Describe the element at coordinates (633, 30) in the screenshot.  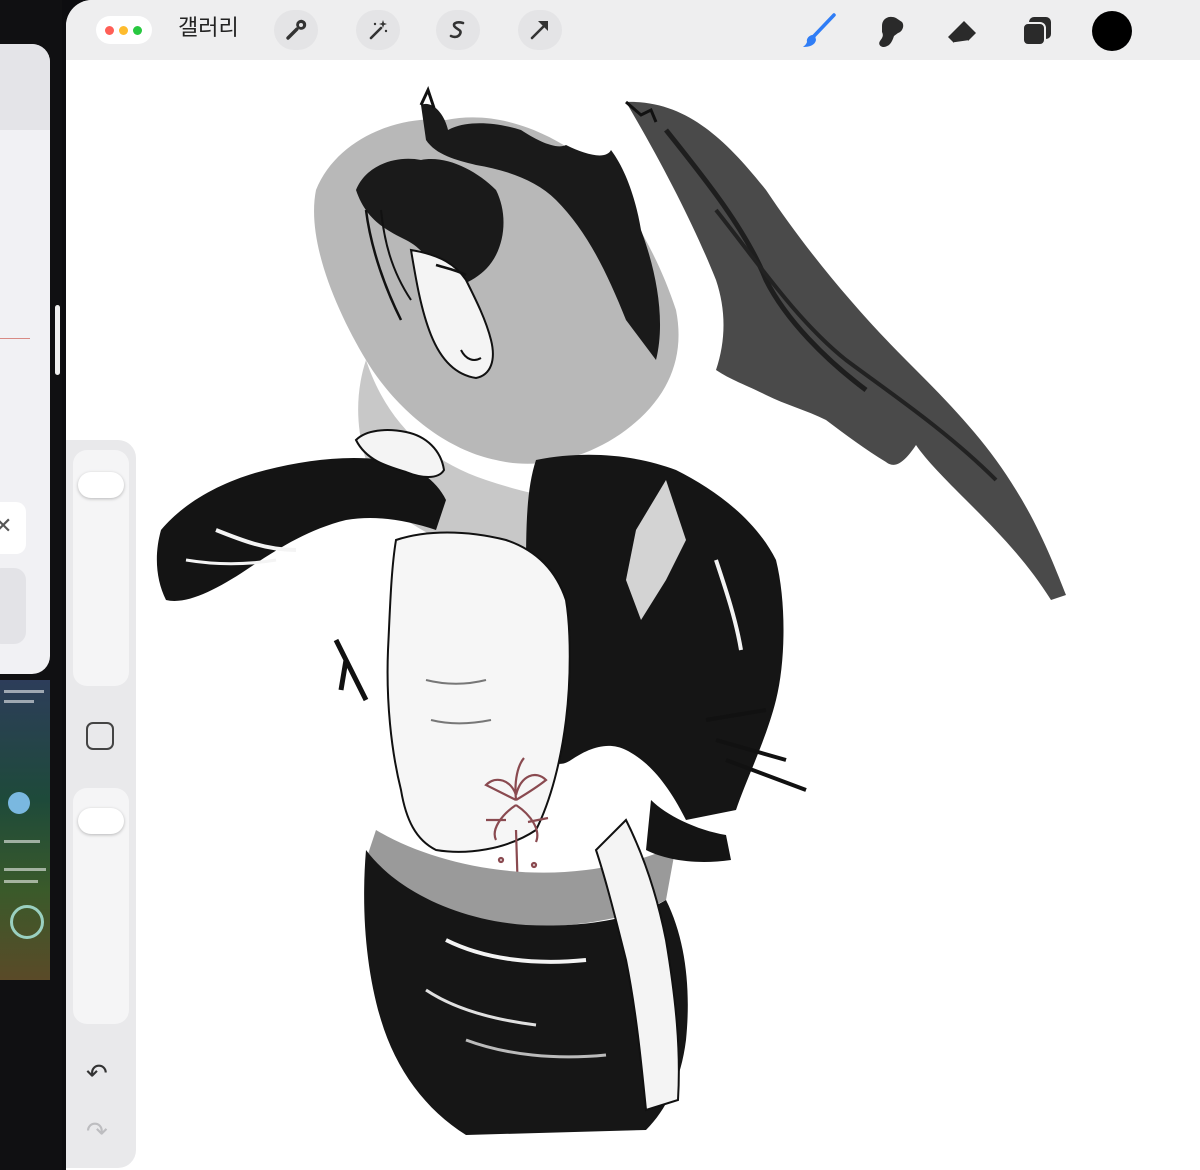
I see `top-toolbar: 갤러리` at that location.